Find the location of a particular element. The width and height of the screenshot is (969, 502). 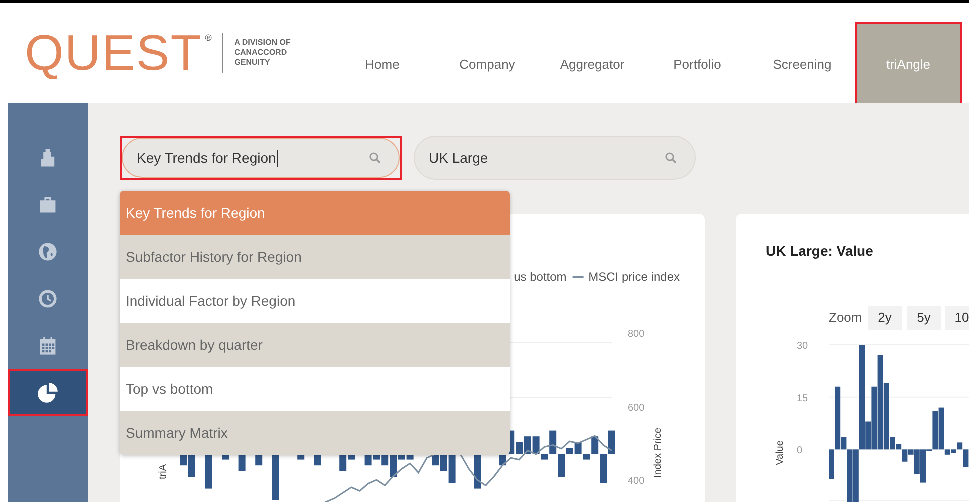

axis-title: Index Price is located at coordinates (658, 453).